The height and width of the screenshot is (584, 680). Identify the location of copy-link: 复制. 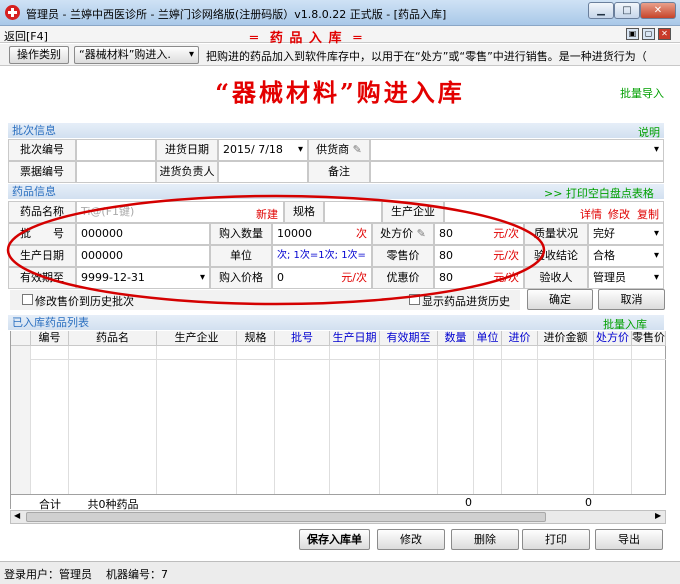
(648, 214).